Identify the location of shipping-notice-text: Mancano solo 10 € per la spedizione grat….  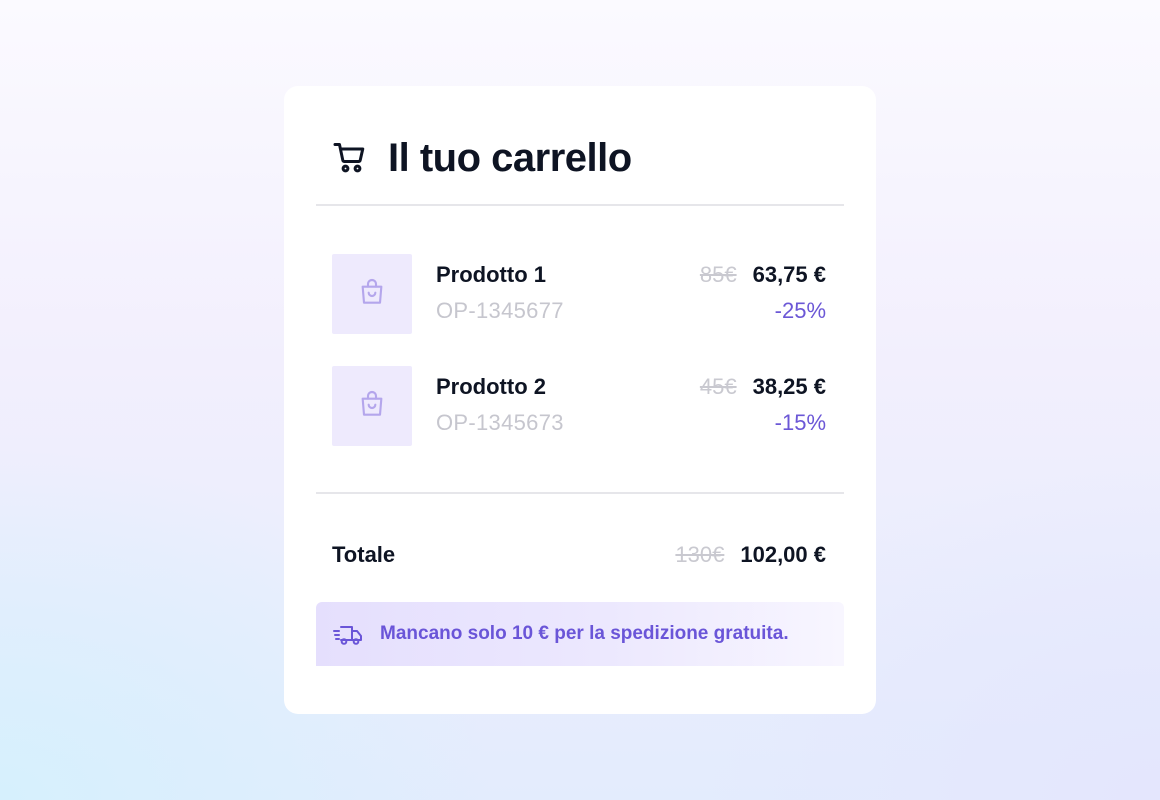
(584, 633).